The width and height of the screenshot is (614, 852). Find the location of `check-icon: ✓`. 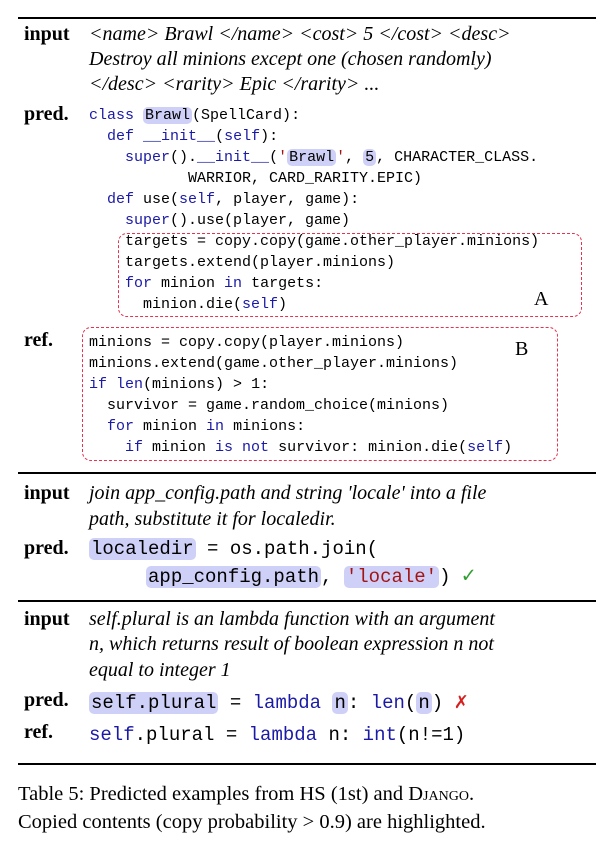

check-icon: ✓ is located at coordinates (468, 576).